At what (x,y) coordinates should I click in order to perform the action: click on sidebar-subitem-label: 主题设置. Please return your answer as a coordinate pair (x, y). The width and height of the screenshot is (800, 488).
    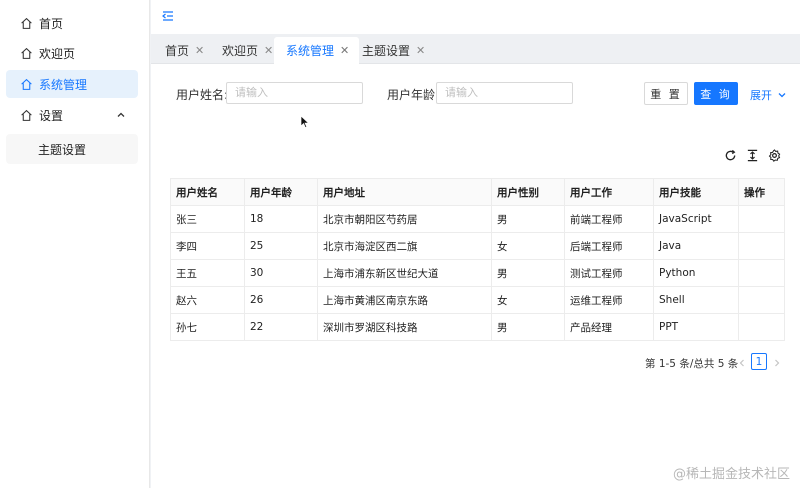
    Looking at the image, I should click on (62, 149).